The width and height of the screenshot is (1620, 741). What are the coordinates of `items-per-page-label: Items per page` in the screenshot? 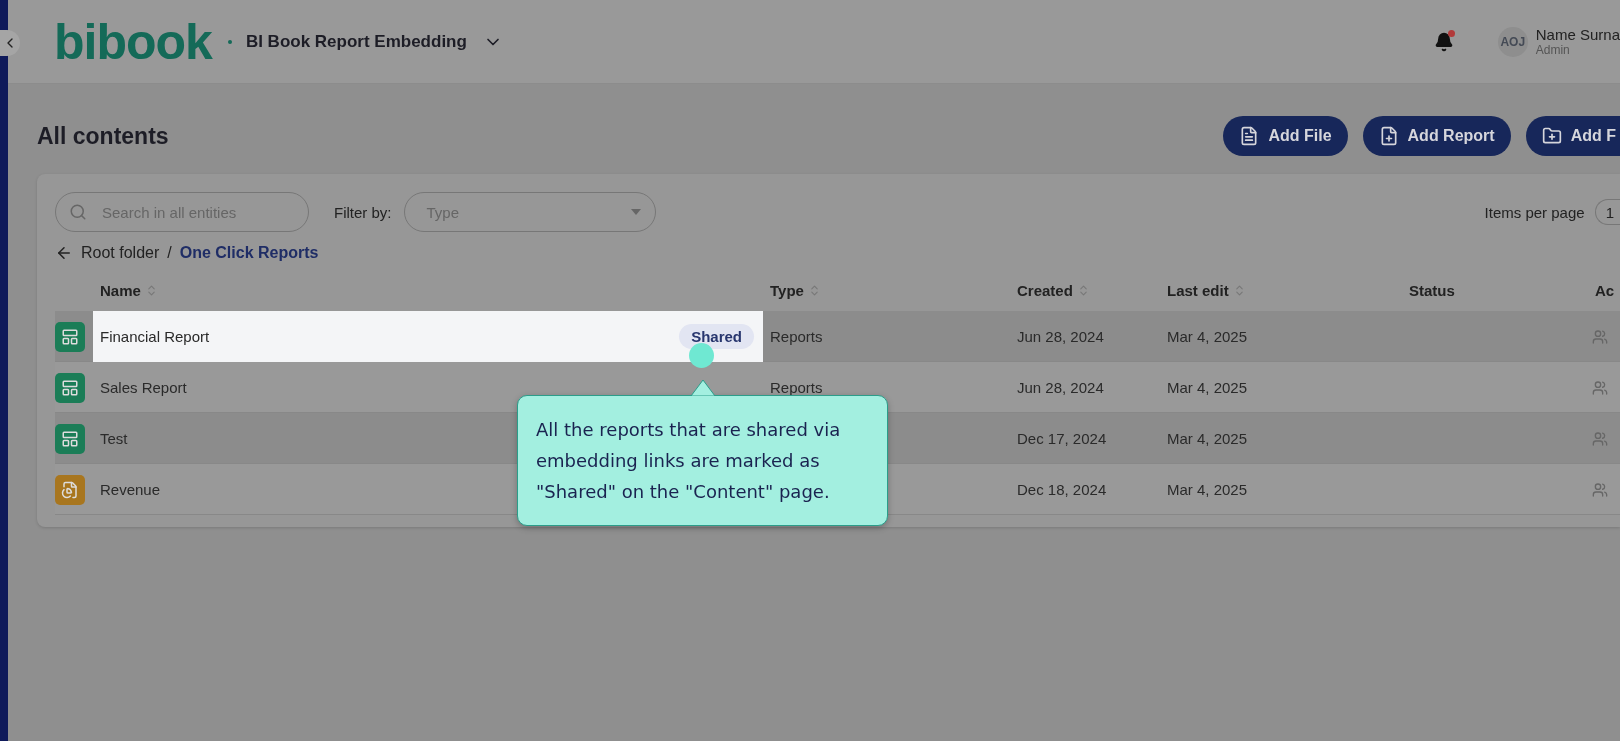 It's located at (1534, 212).